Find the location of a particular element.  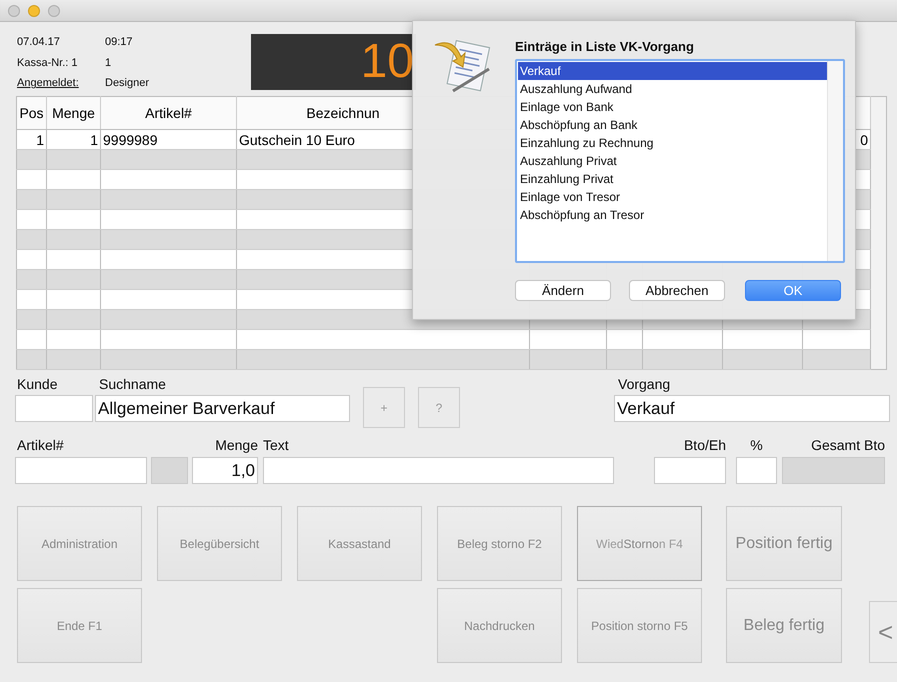

field-label: Suchname is located at coordinates (132, 384).